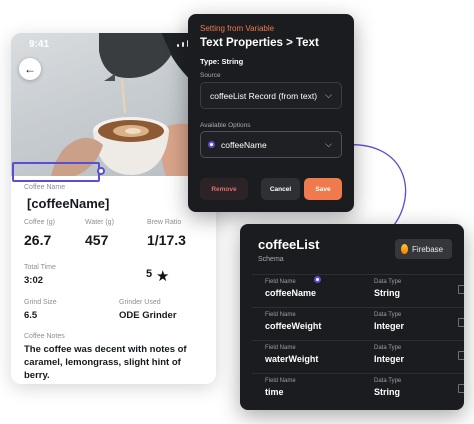 This screenshot has height=424, width=474. What do you see at coordinates (271, 259) in the screenshot?
I see `schema-subtitle: Schema` at bounding box center [271, 259].